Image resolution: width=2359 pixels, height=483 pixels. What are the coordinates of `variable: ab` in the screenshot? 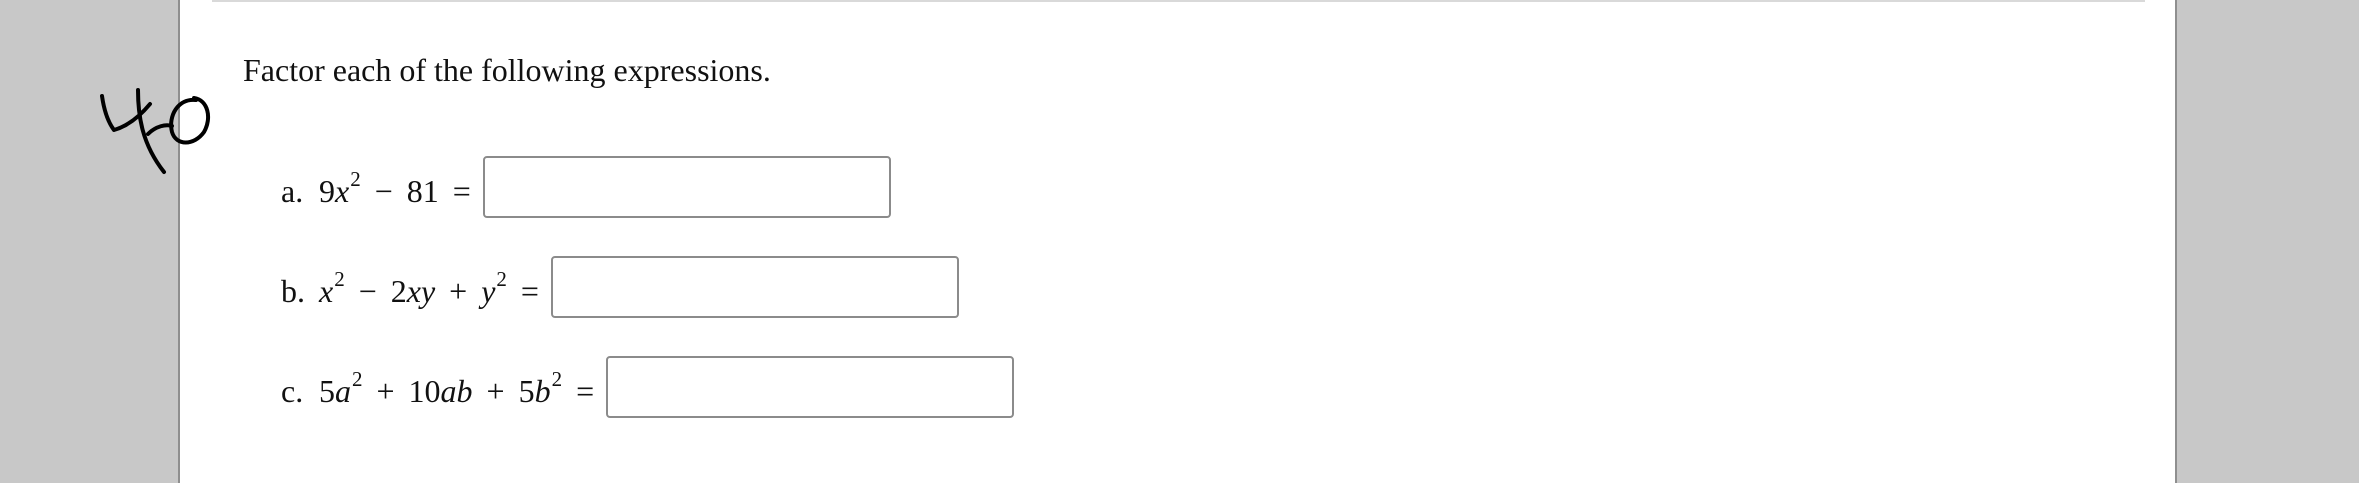 It's located at (456, 390).